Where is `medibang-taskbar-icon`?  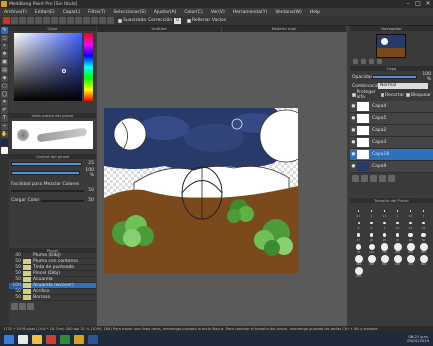 medibang-taskbar-icon is located at coordinates (79, 339).